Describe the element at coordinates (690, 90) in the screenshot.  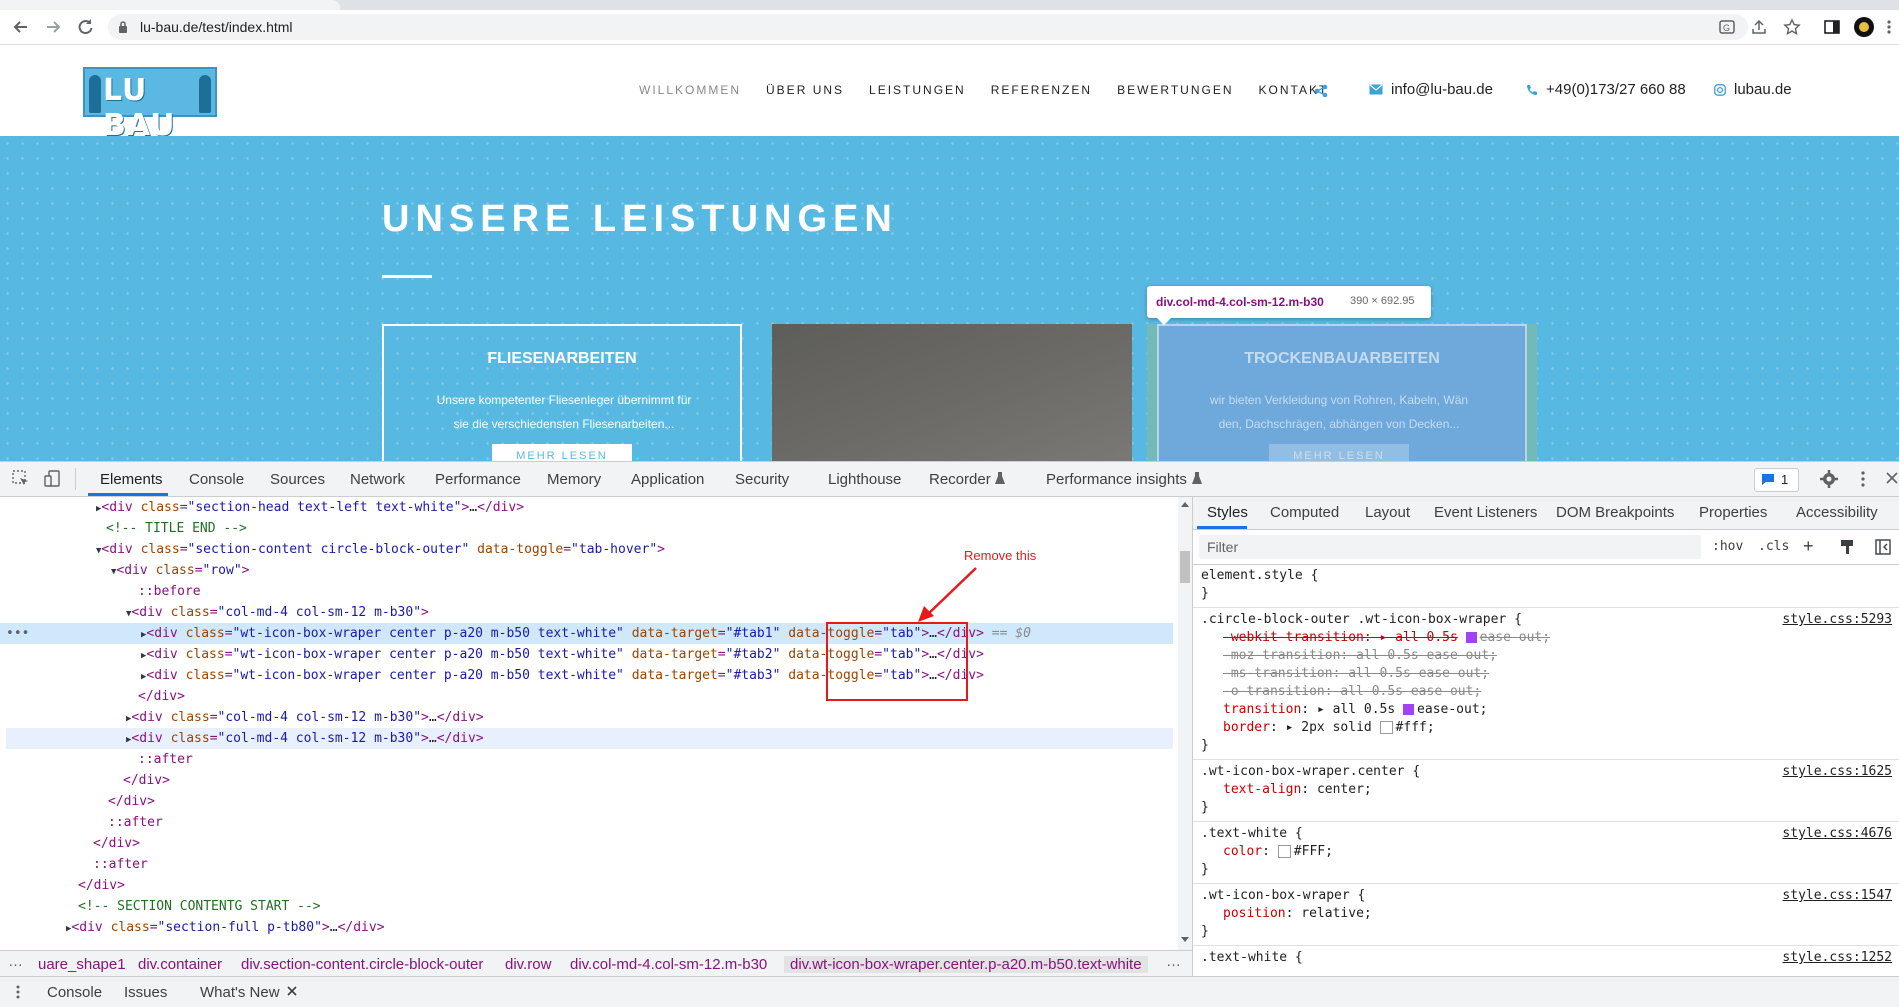
I see `nav-willkommen: WILLKOMMEN` at that location.